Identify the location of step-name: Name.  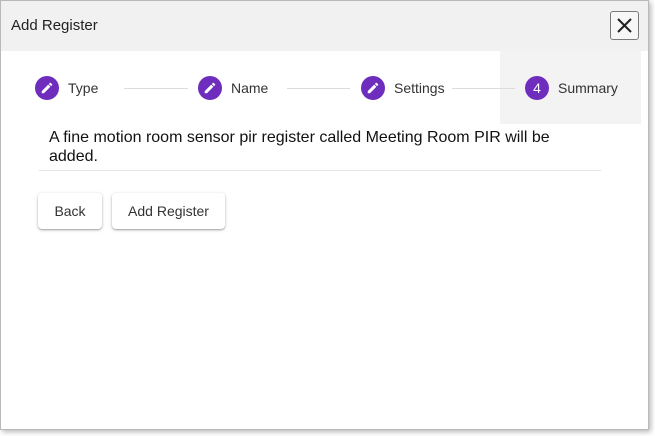
(233, 88).